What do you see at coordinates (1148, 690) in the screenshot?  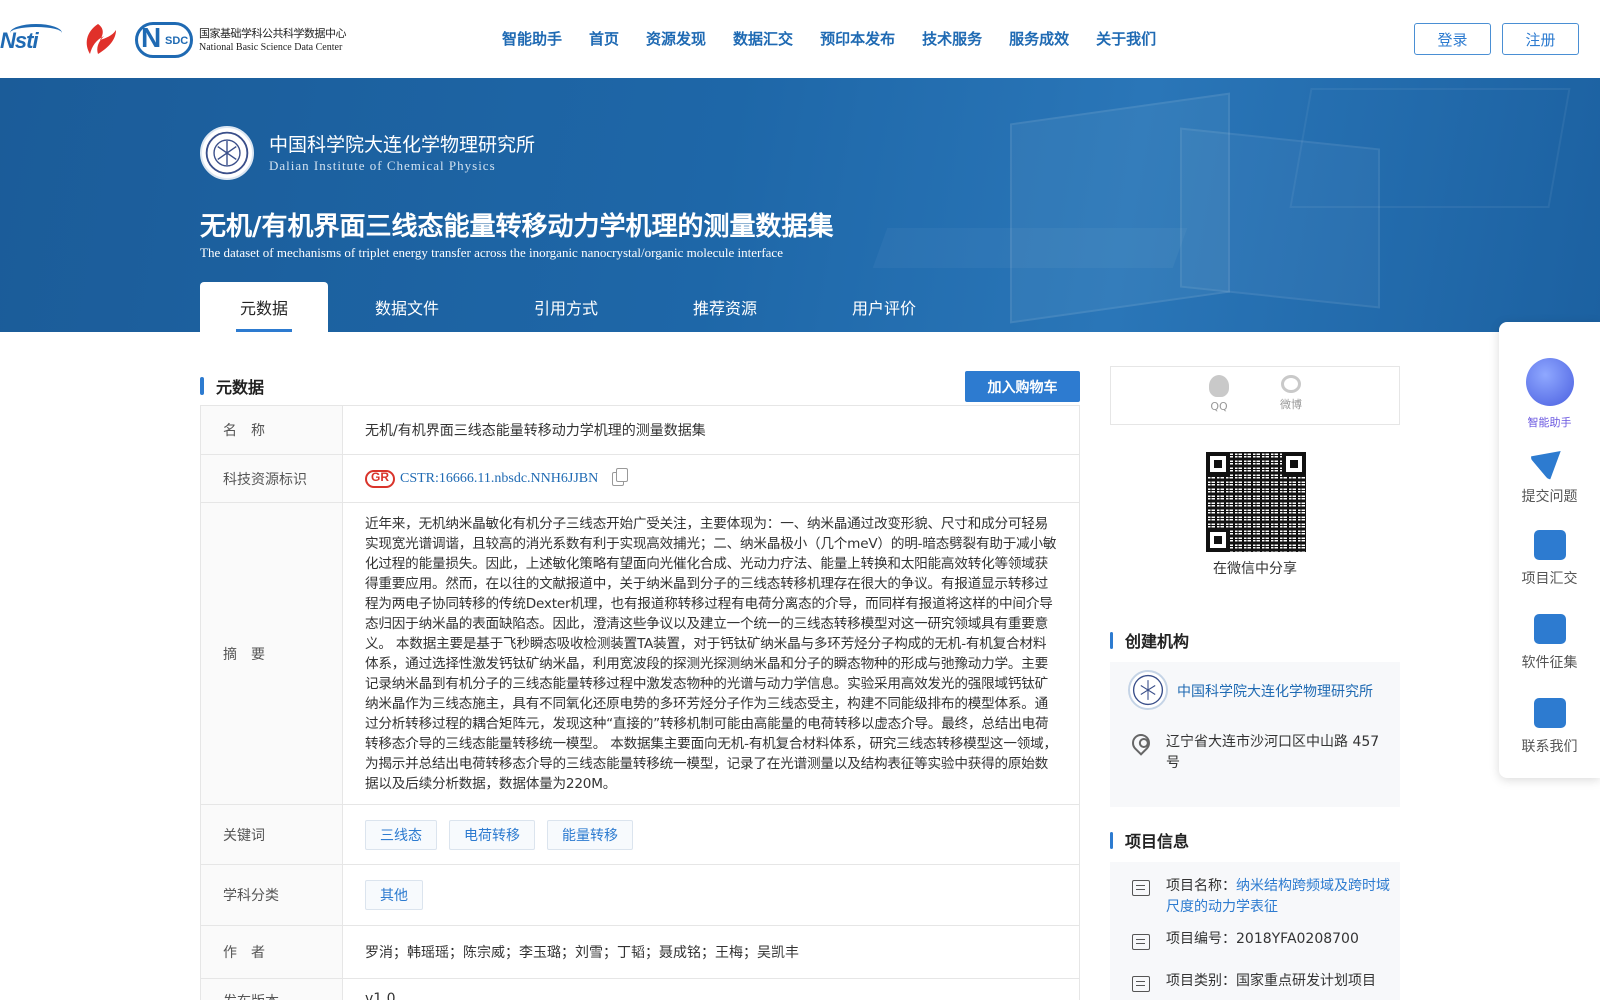 I see `org-logo` at bounding box center [1148, 690].